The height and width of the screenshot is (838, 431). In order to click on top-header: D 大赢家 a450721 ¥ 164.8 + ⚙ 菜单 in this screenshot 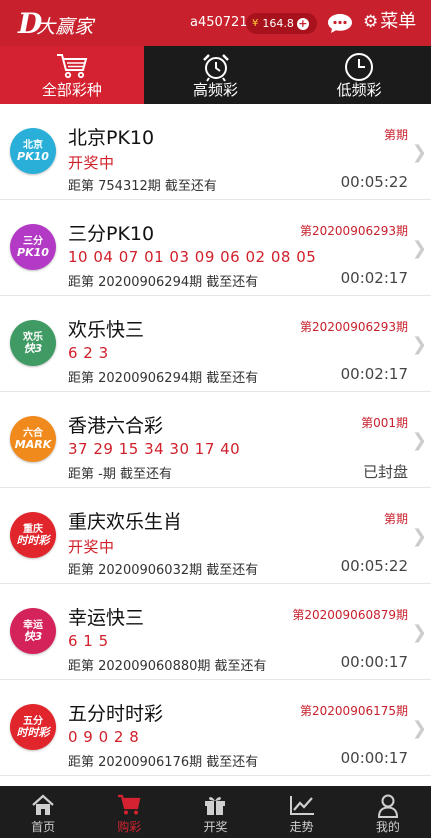, I will do `click(215, 23)`.